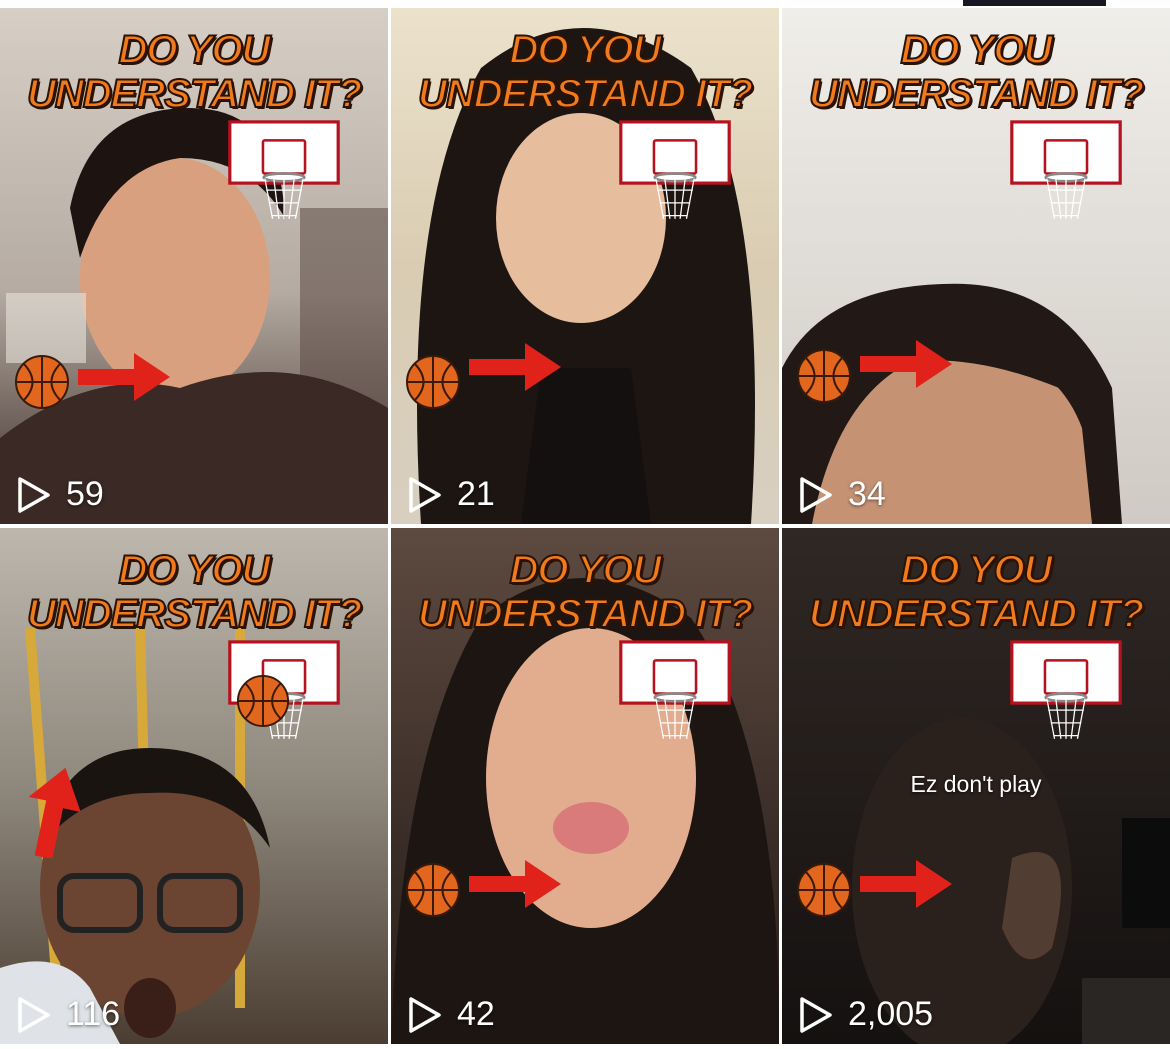  I want to click on view-count: 2,005, so click(865, 1014).